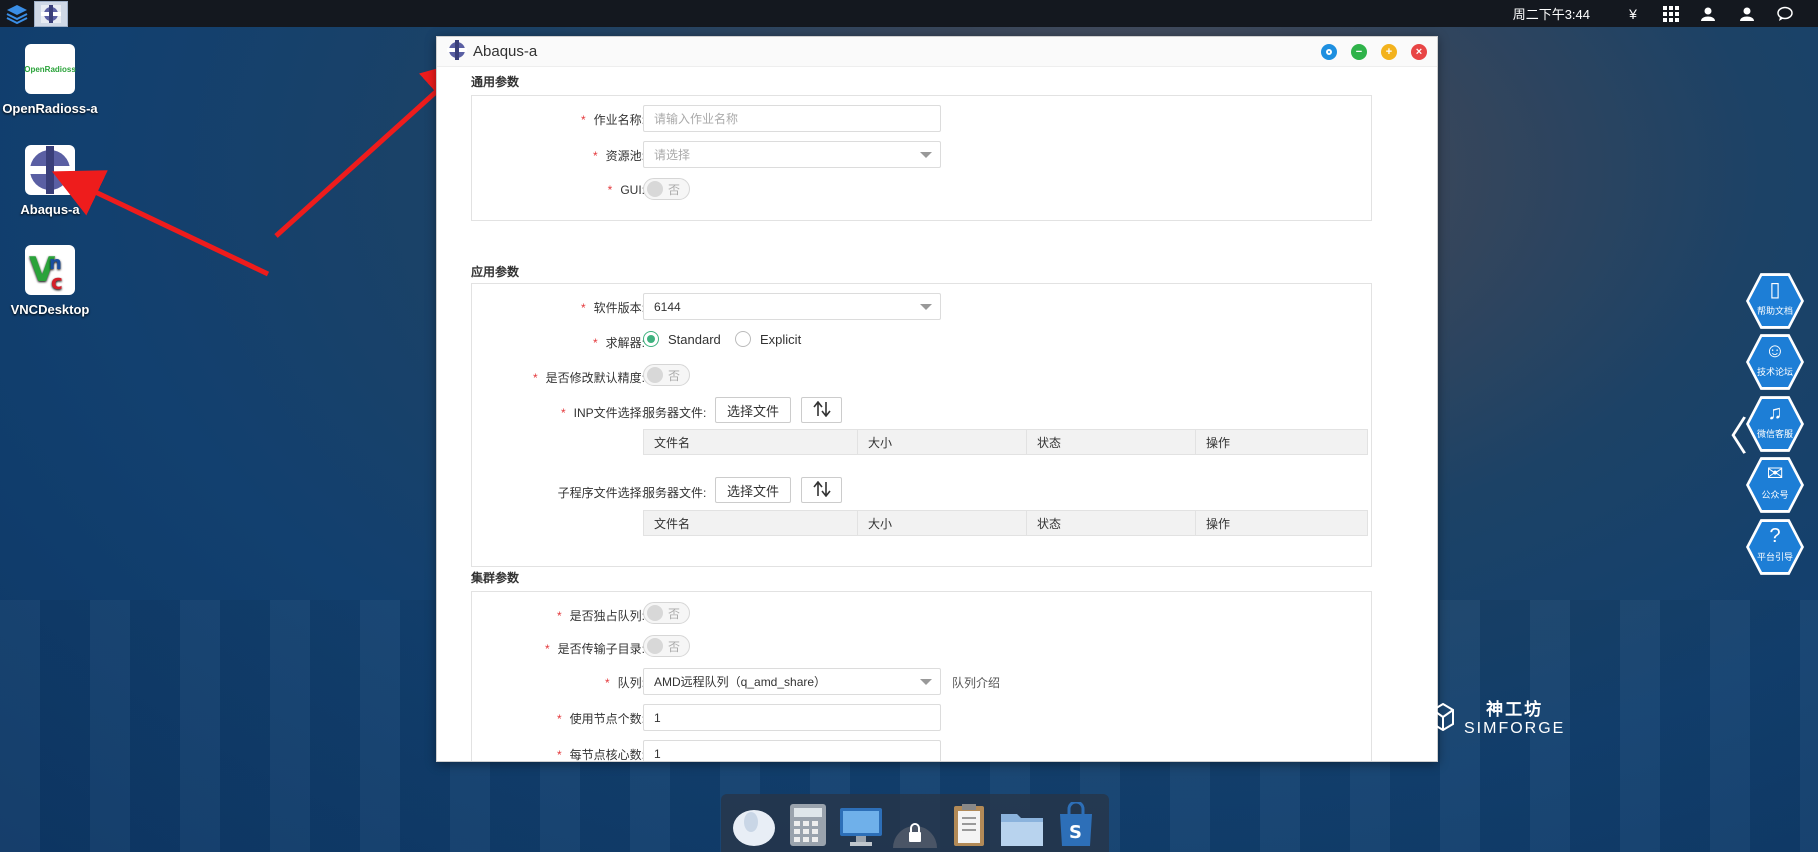  I want to click on calculator-icon, so click(808, 823).